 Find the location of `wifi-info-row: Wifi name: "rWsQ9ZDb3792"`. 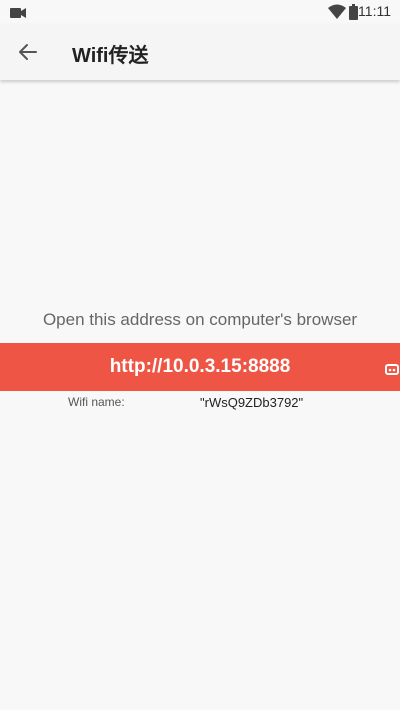

wifi-info-row: Wifi name: "rWsQ9ZDb3792" is located at coordinates (200, 404).